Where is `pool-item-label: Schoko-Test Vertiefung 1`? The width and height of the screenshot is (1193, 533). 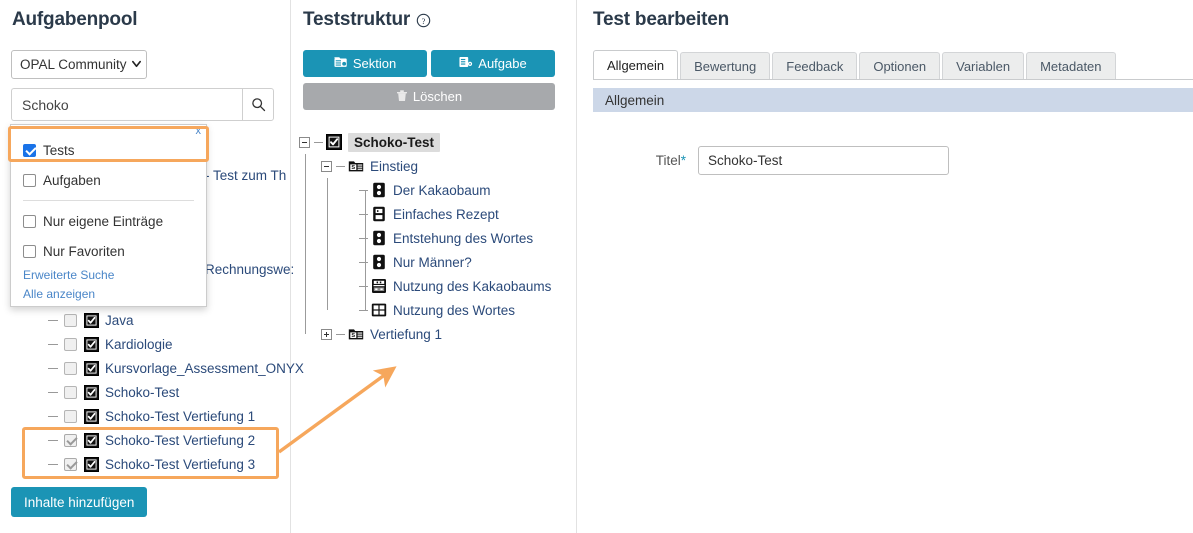 pool-item-label: Schoko-Test Vertiefung 1 is located at coordinates (180, 416).